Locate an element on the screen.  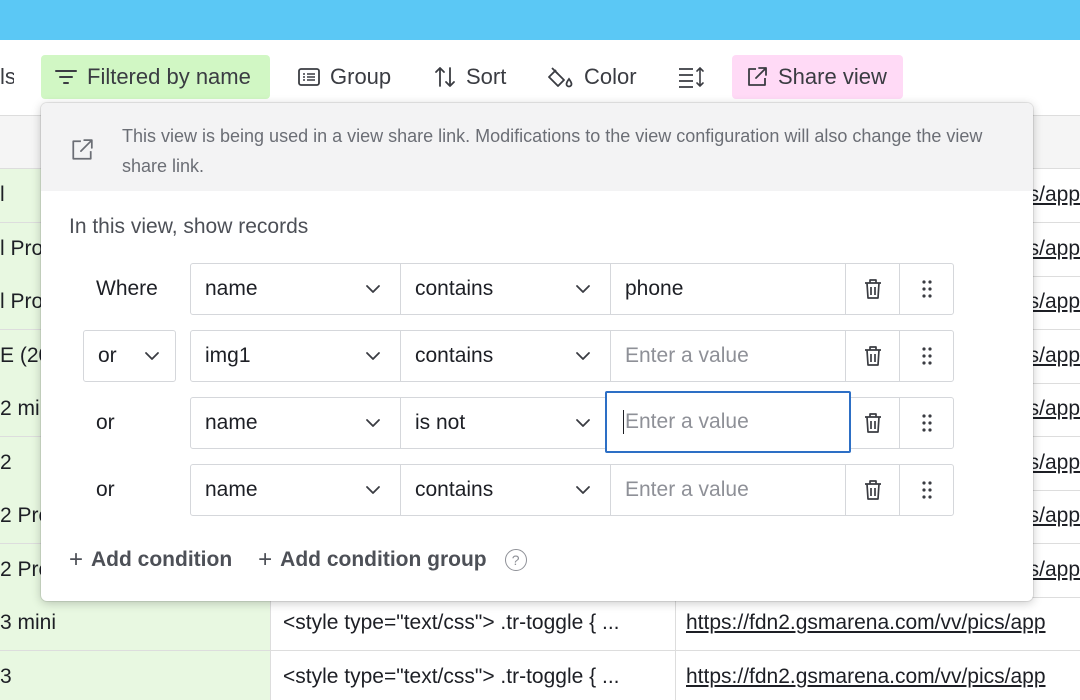
filter-button-label: Filtered by name is located at coordinates (169, 76).